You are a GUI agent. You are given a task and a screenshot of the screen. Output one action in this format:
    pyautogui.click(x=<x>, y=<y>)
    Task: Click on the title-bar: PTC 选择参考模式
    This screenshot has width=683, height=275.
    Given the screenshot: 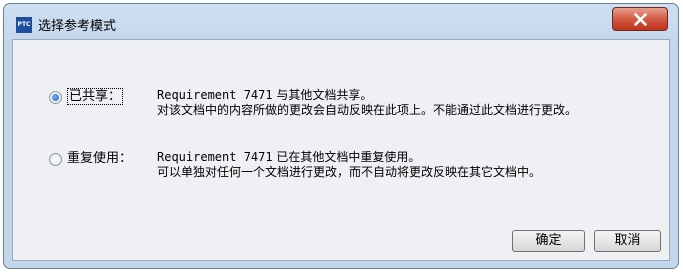 What is the action you would take?
    pyautogui.click(x=341, y=22)
    